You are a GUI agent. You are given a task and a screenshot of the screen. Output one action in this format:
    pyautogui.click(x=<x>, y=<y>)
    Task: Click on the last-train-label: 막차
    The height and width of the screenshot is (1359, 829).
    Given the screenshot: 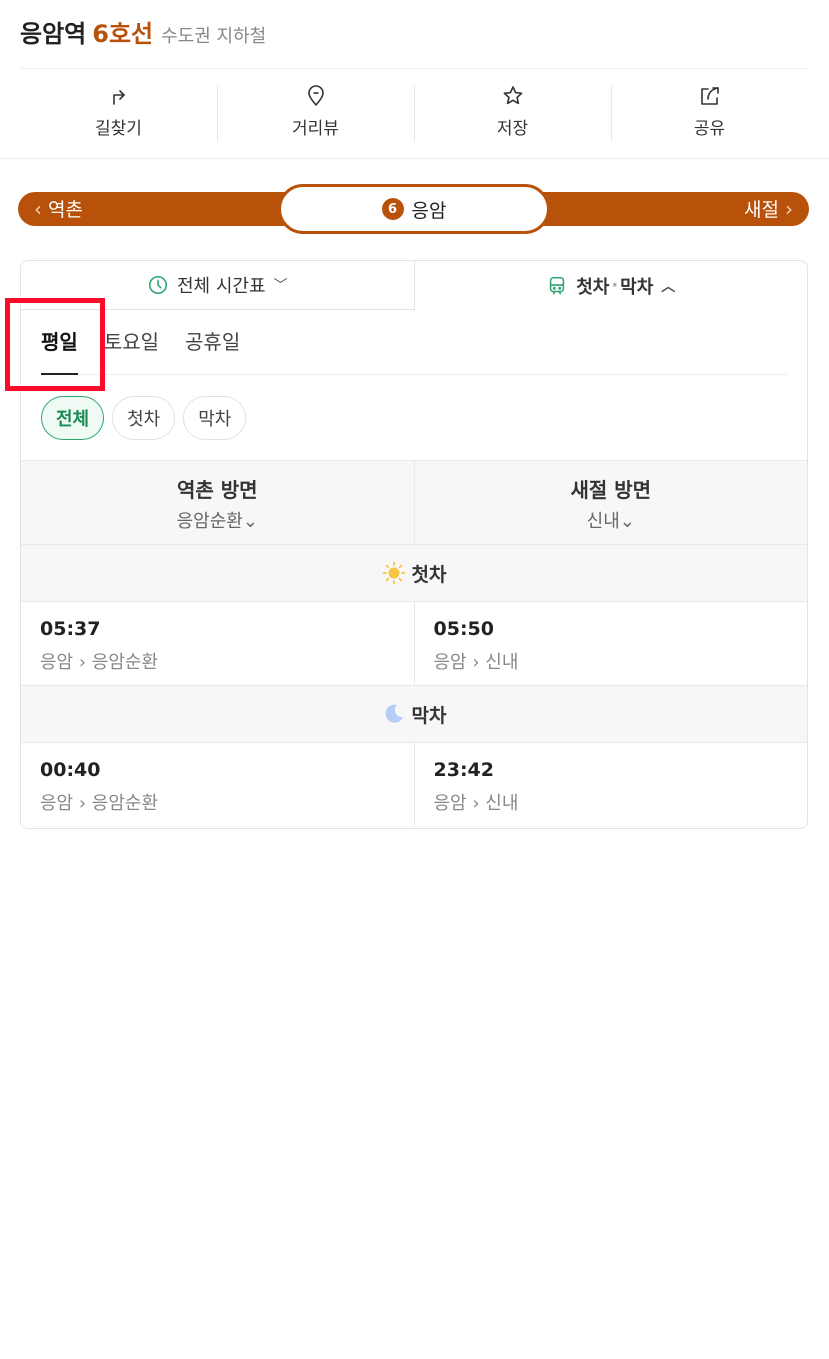 What is the action you would take?
    pyautogui.click(x=429, y=715)
    